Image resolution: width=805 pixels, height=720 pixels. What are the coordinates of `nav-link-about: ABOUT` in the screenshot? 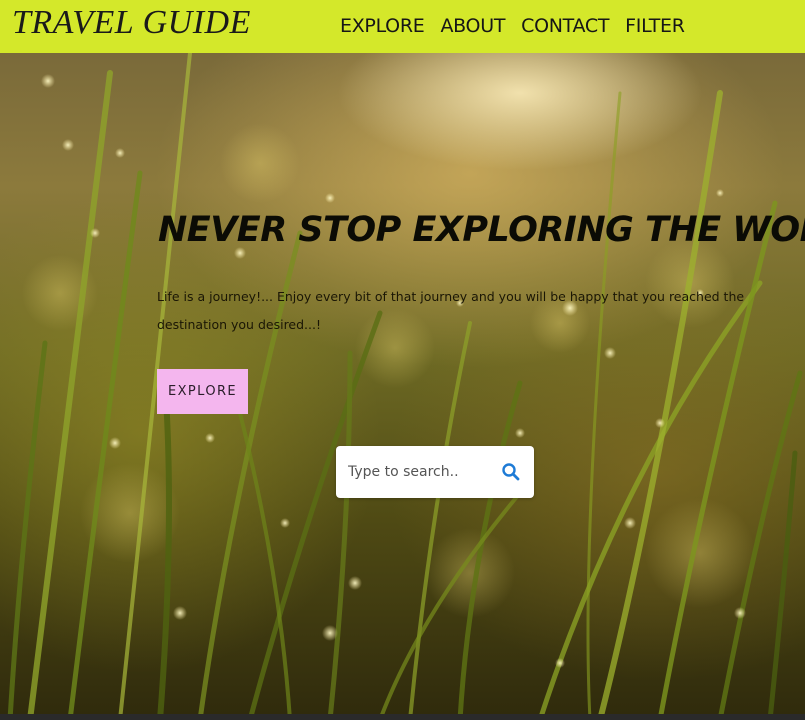 It's located at (472, 26).